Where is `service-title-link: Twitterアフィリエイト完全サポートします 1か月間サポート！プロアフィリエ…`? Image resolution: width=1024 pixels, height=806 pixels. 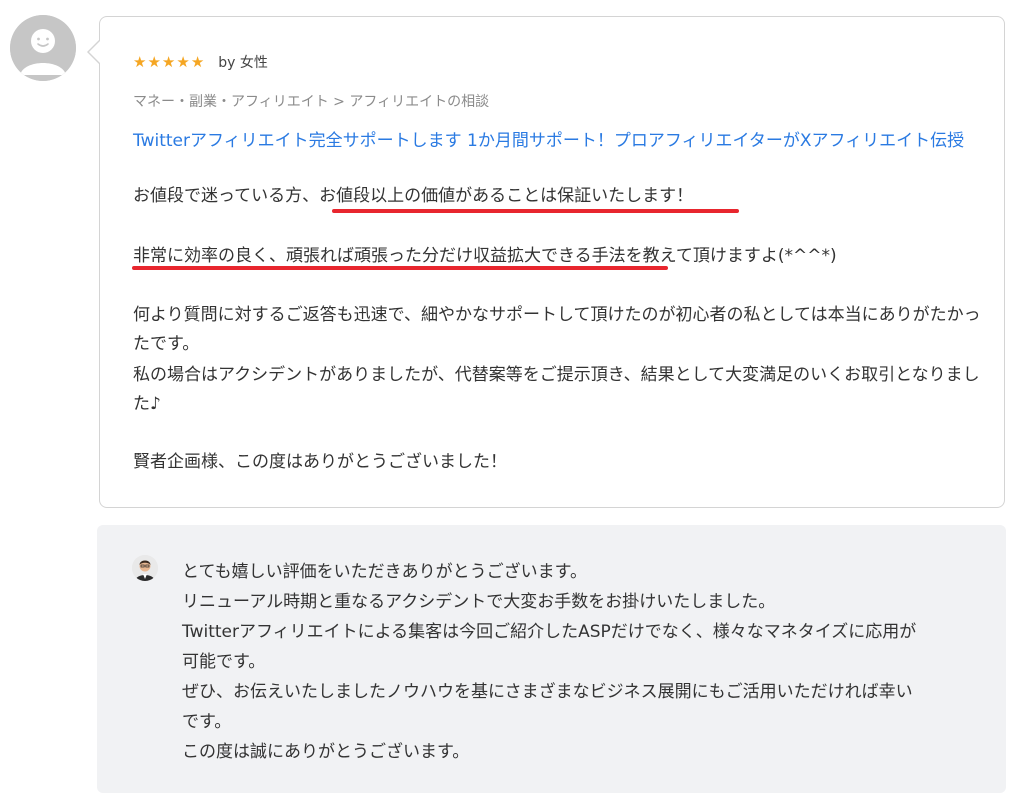 service-title-link: Twitterアフィリエイト完全サポートします 1か月間サポート！プロアフィリエ… is located at coordinates (553, 141).